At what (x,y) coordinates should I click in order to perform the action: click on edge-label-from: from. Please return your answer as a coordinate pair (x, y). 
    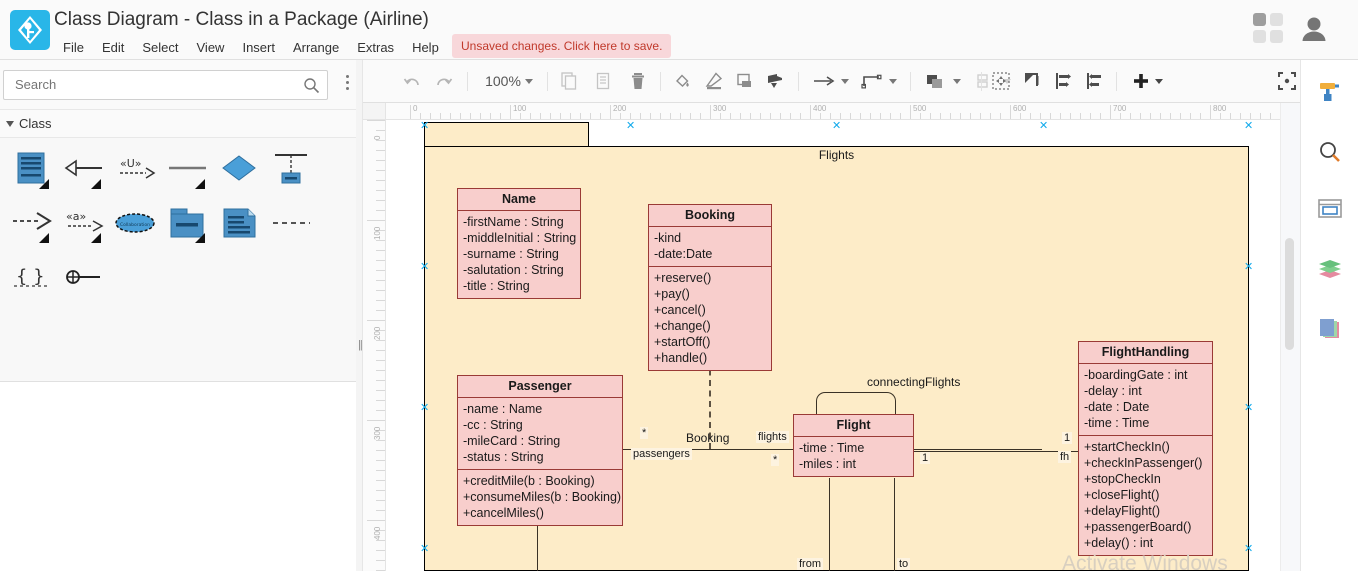
    Looking at the image, I should click on (810, 564).